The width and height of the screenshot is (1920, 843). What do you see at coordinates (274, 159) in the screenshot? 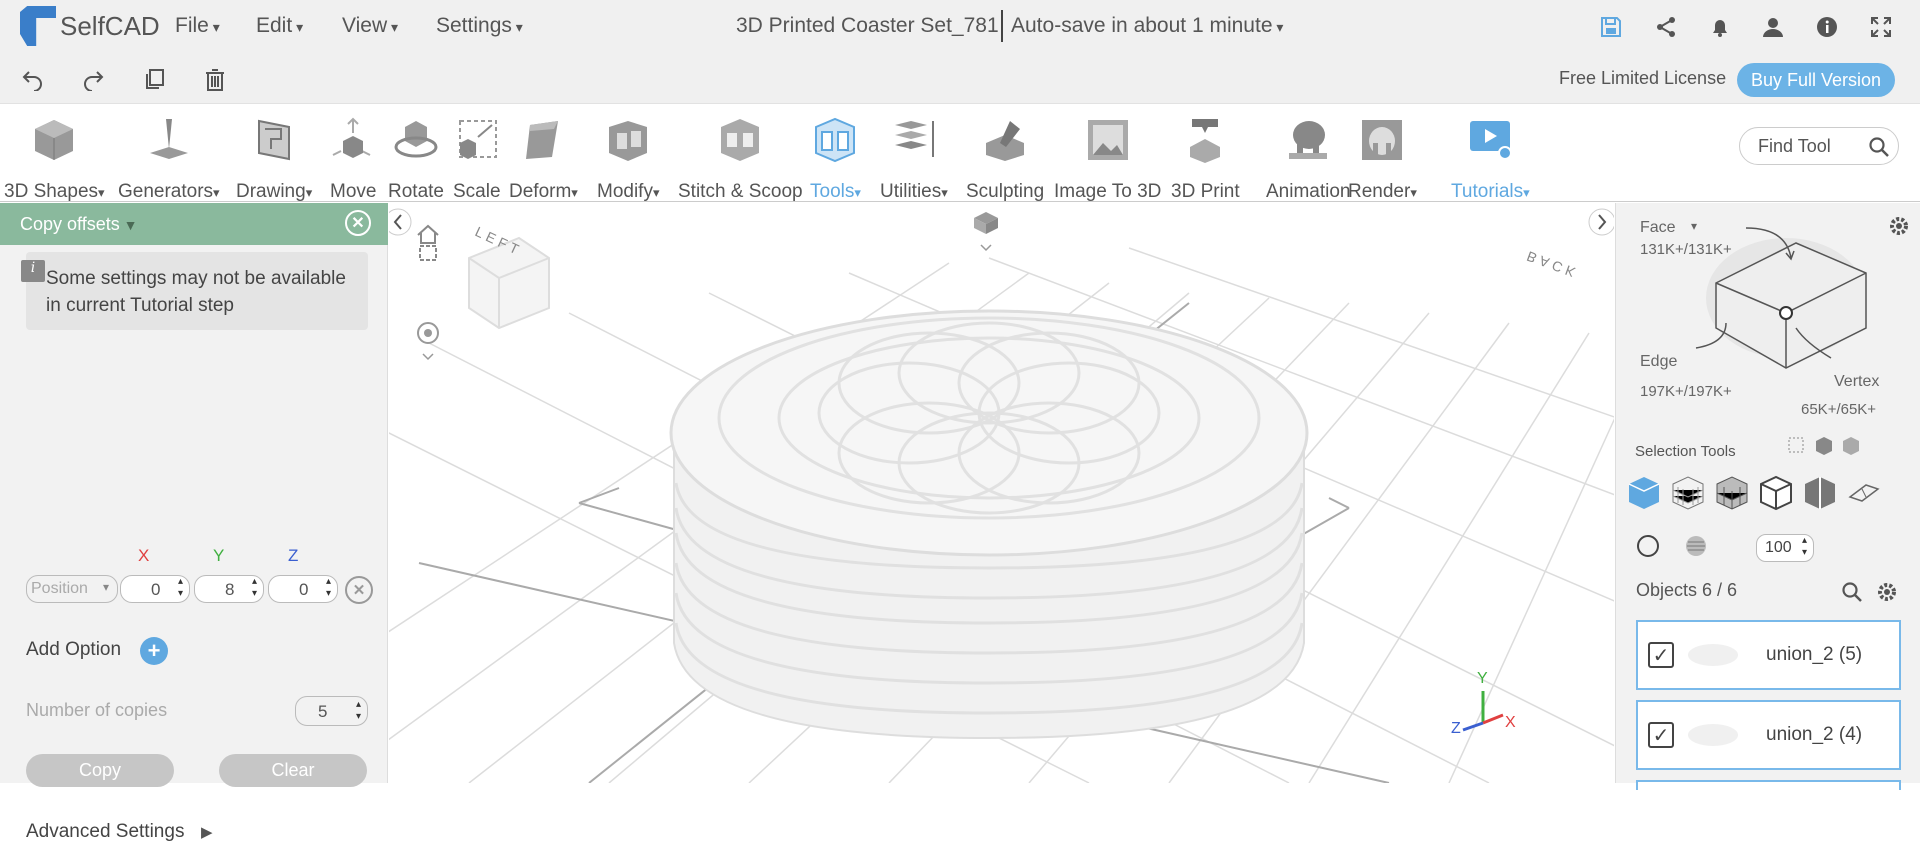
I see `tool-drawing: Drawing` at bounding box center [274, 159].